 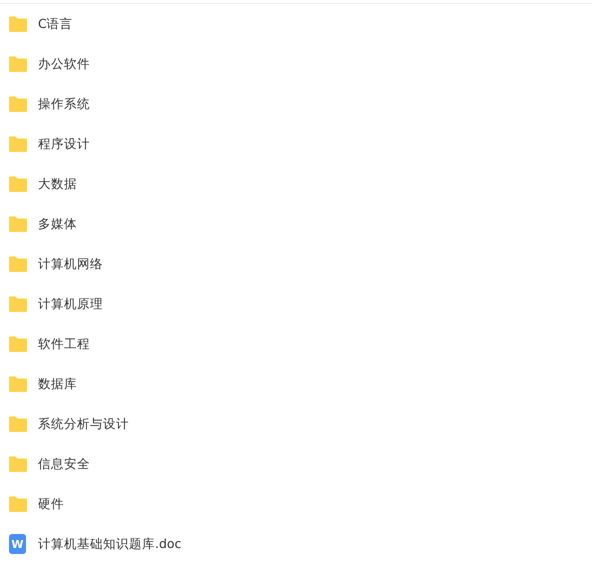 I want to click on file-name: 办公软件, so click(x=64, y=64).